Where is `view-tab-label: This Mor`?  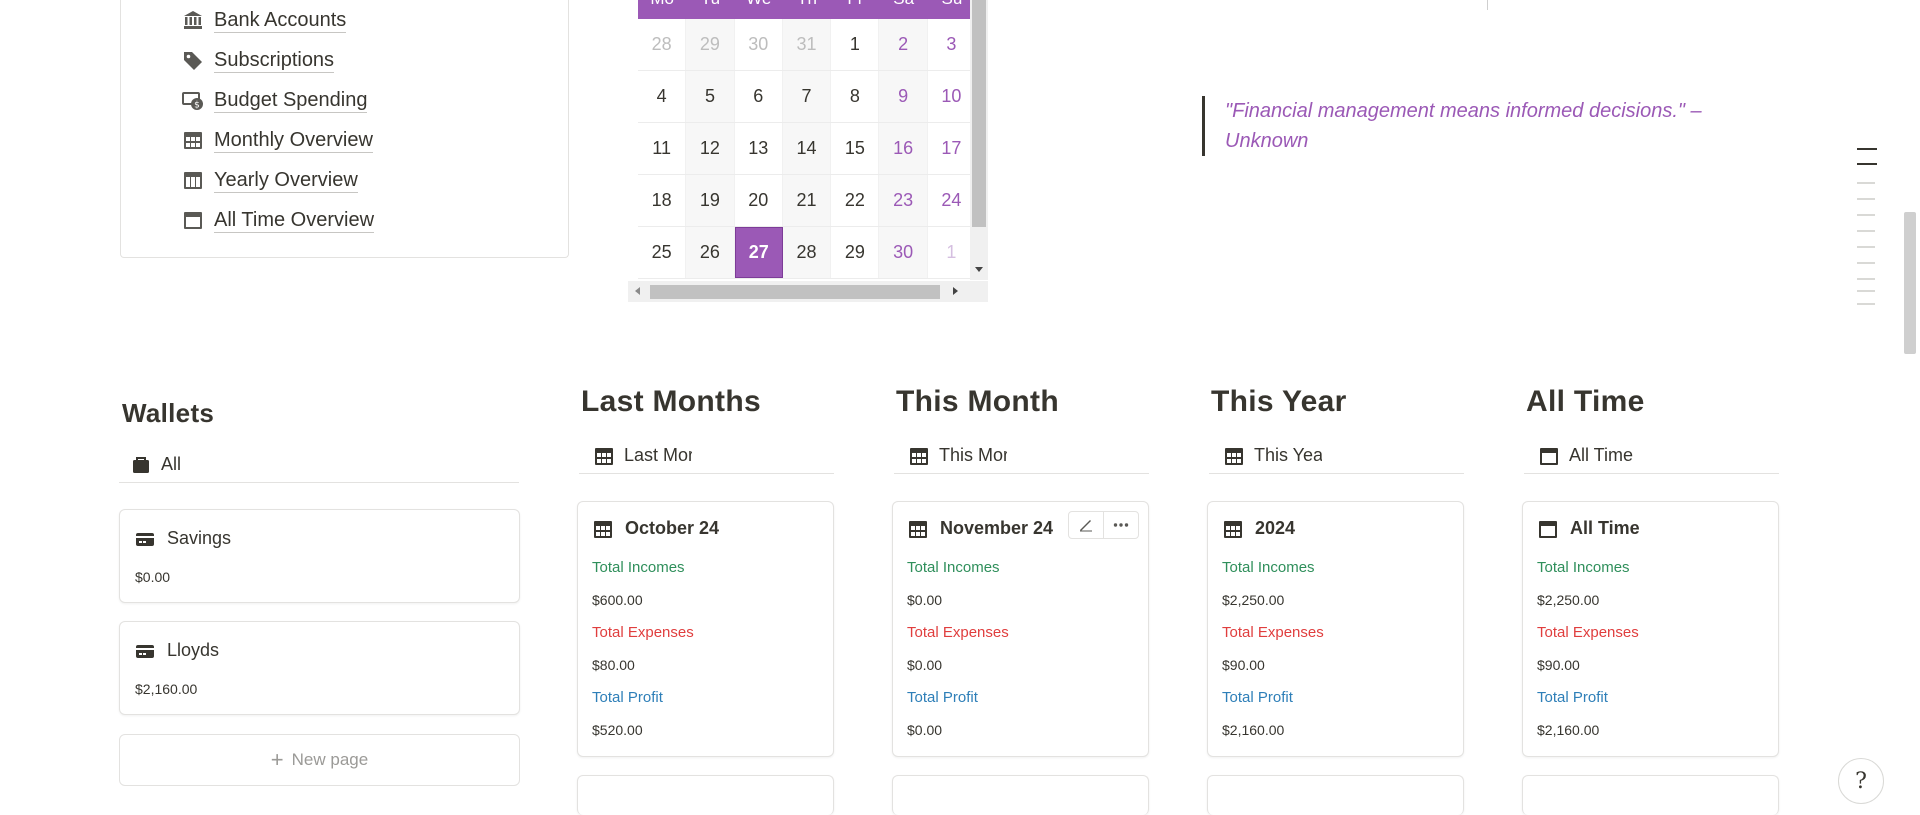
view-tab-label: This Mor is located at coordinates (973, 455).